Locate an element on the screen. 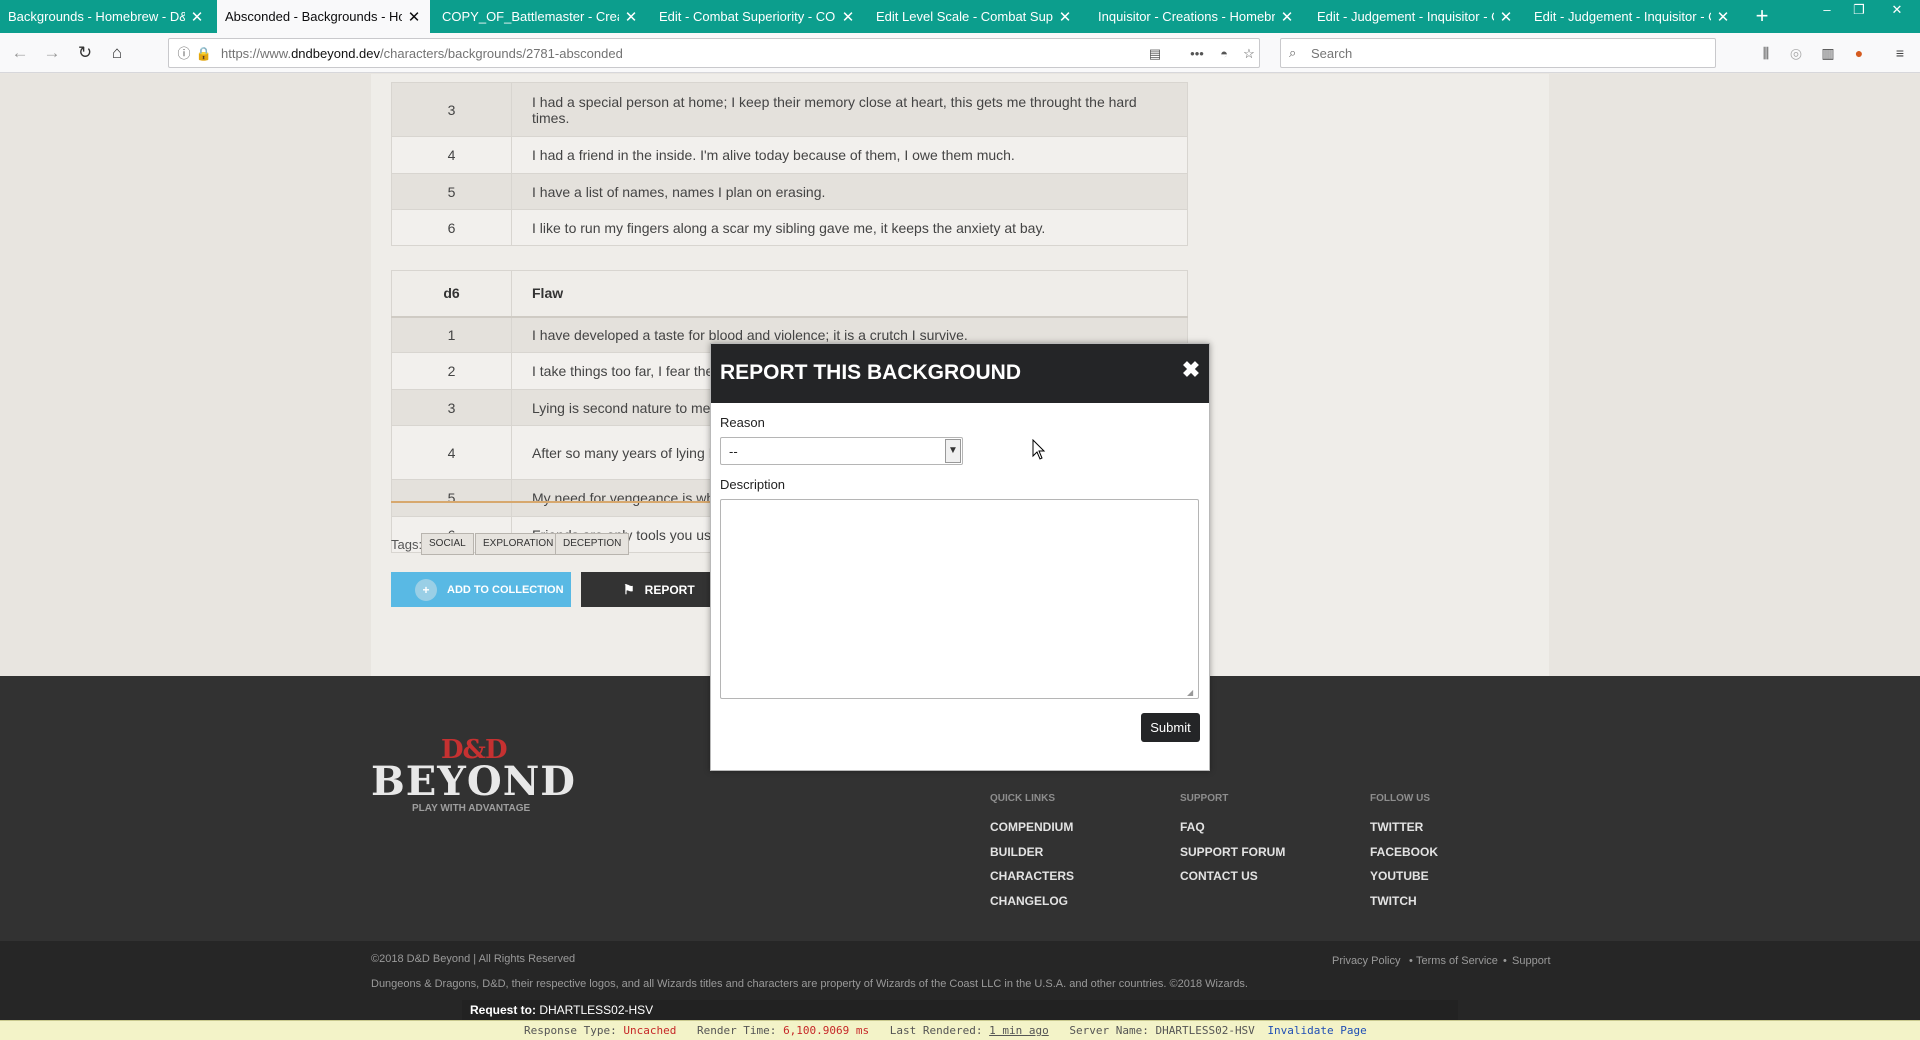  tag-exploration: EXPLORATION is located at coordinates (518, 544).